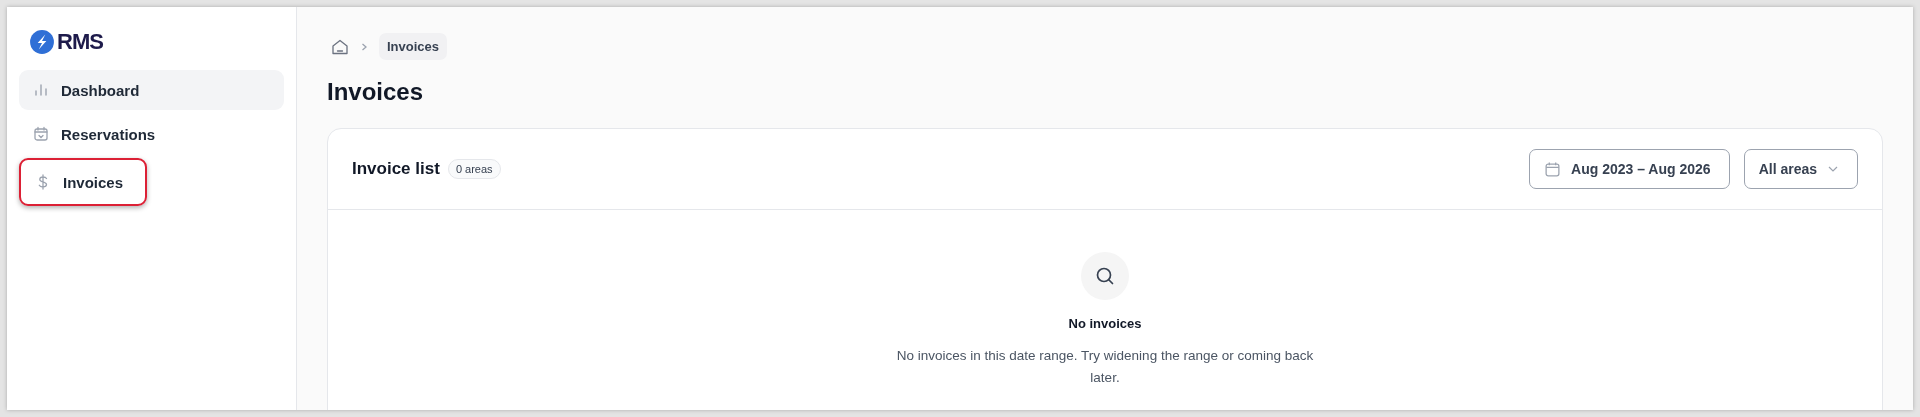 The height and width of the screenshot is (417, 1920). What do you see at coordinates (1105, 367) in the screenshot?
I see `empty-state-message: No invoices in this date range. Try widening the range or coming back later.` at bounding box center [1105, 367].